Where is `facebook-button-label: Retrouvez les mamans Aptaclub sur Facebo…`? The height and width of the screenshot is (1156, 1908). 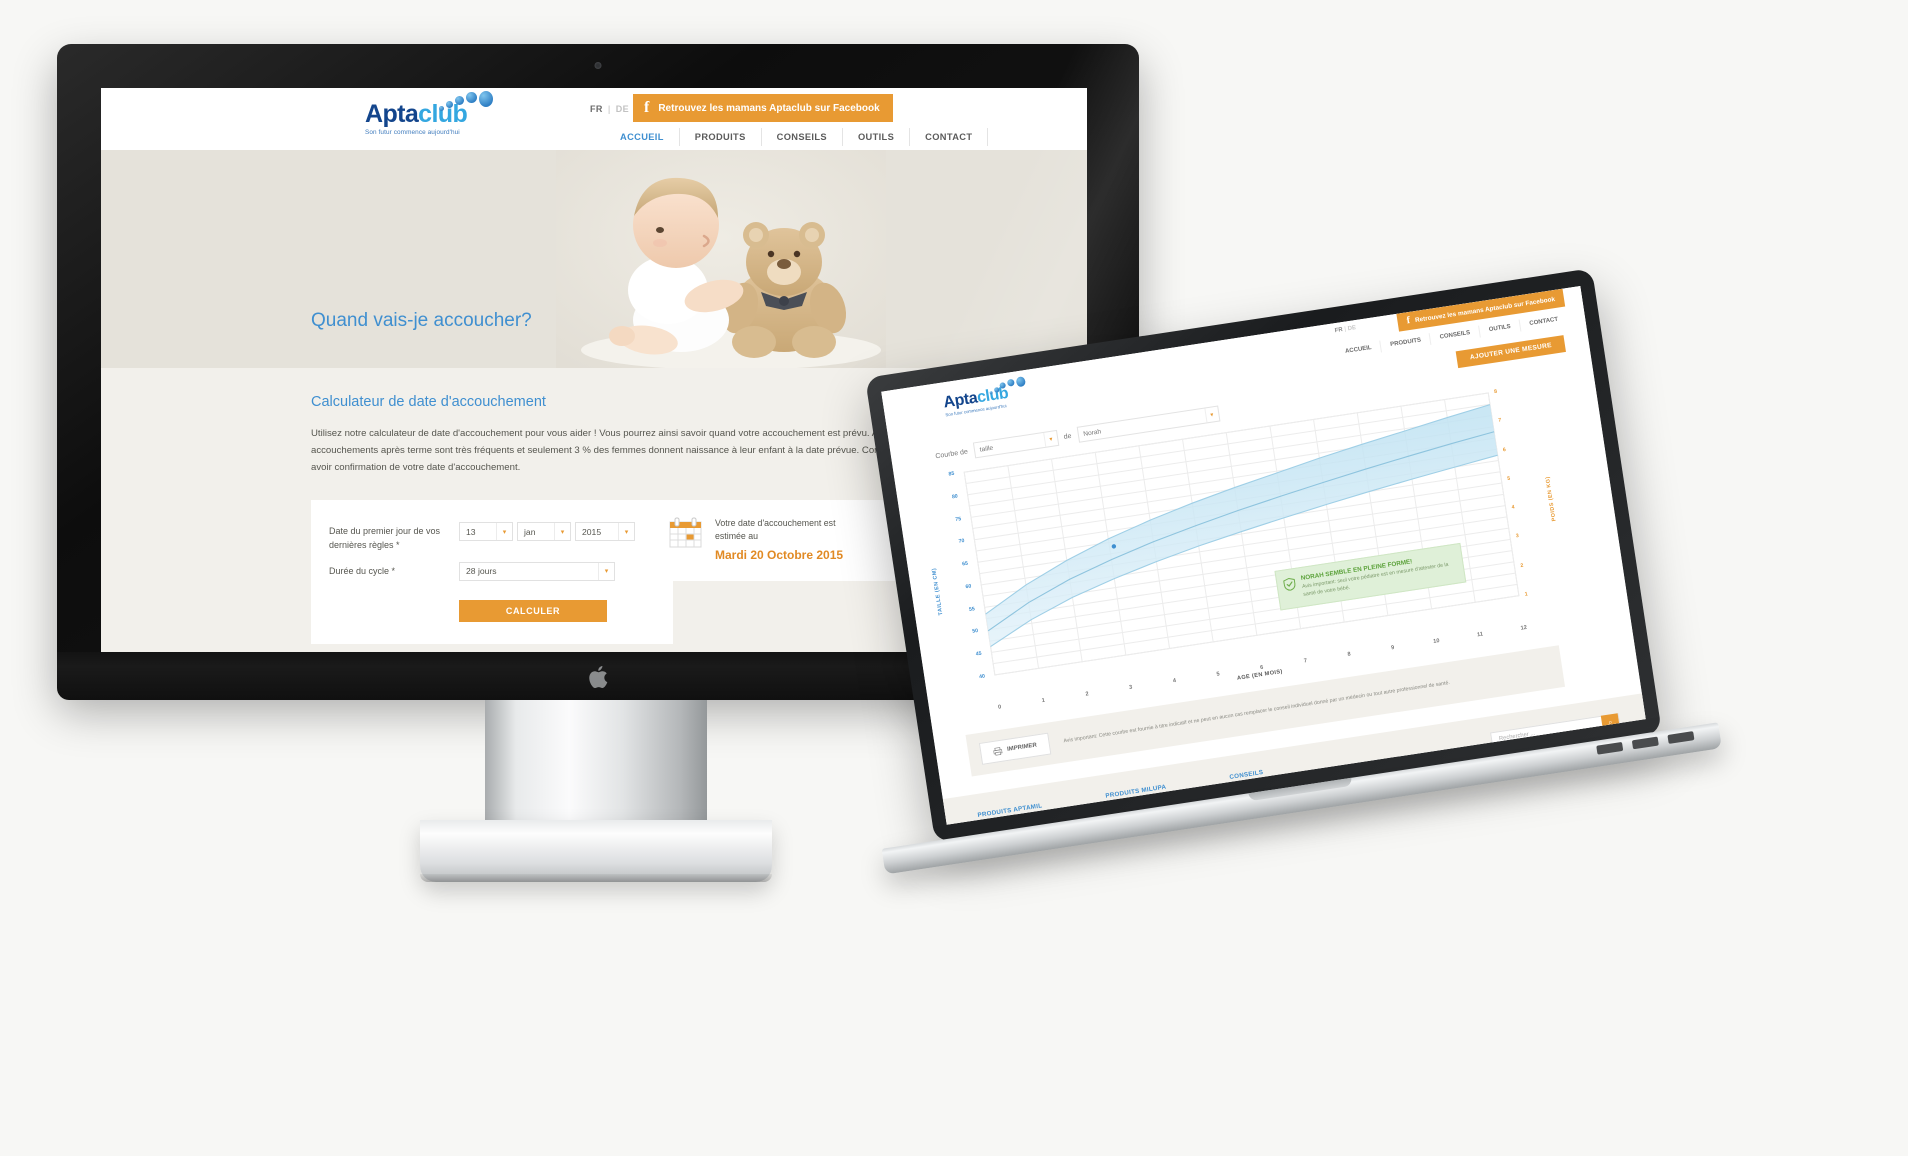 facebook-button-label: Retrouvez les mamans Aptaclub sur Facebo… is located at coordinates (769, 108).